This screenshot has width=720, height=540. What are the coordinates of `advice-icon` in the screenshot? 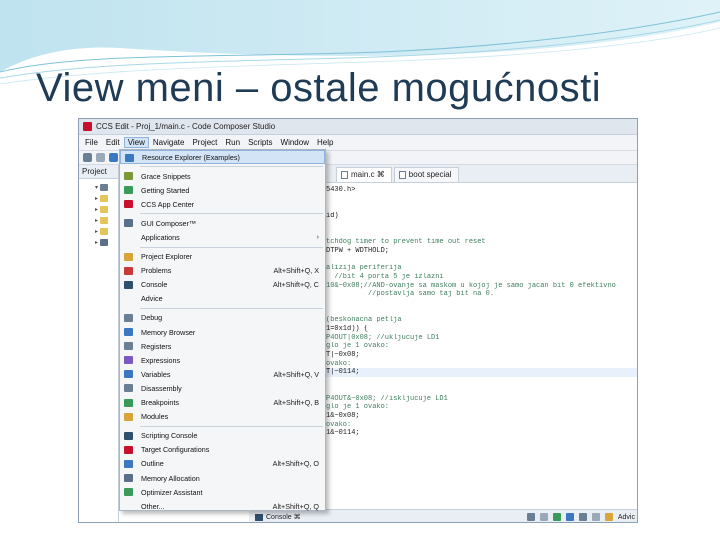 It's located at (608, 517).